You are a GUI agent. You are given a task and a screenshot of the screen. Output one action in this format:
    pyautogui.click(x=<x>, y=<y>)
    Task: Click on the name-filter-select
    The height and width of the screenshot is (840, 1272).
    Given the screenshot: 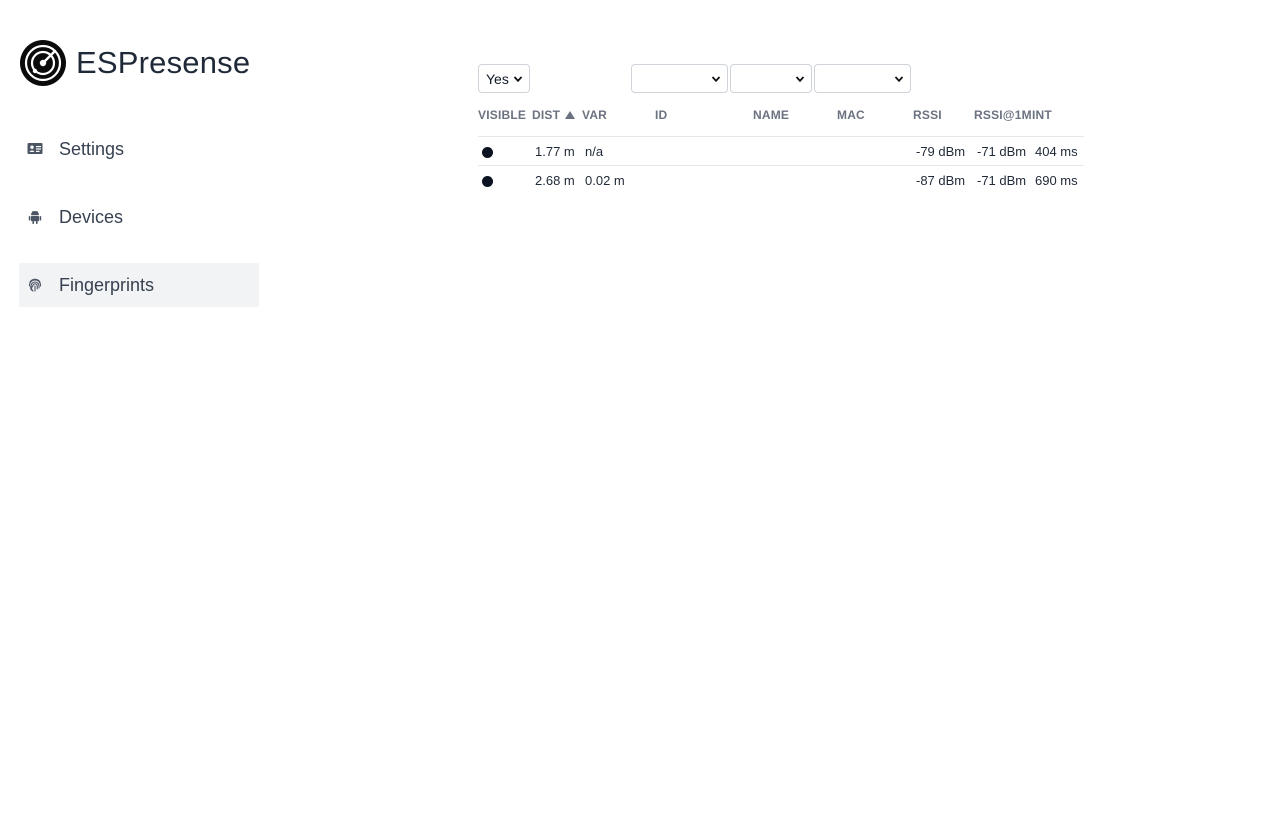 What is the action you would take?
    pyautogui.click(x=771, y=78)
    